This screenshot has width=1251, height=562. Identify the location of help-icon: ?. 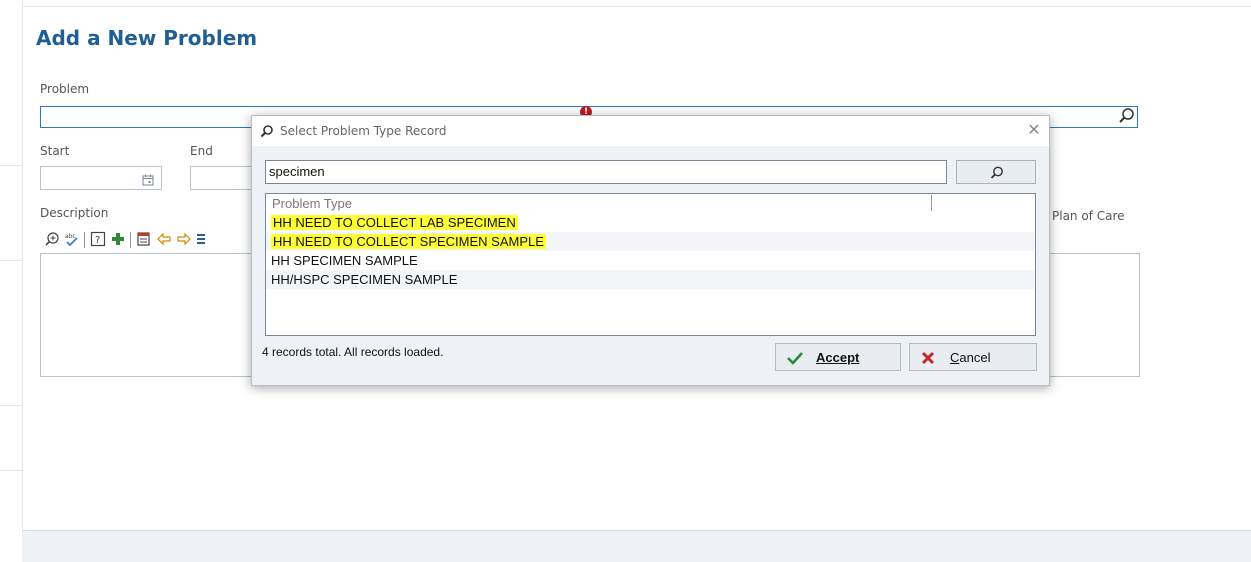
(98, 239).